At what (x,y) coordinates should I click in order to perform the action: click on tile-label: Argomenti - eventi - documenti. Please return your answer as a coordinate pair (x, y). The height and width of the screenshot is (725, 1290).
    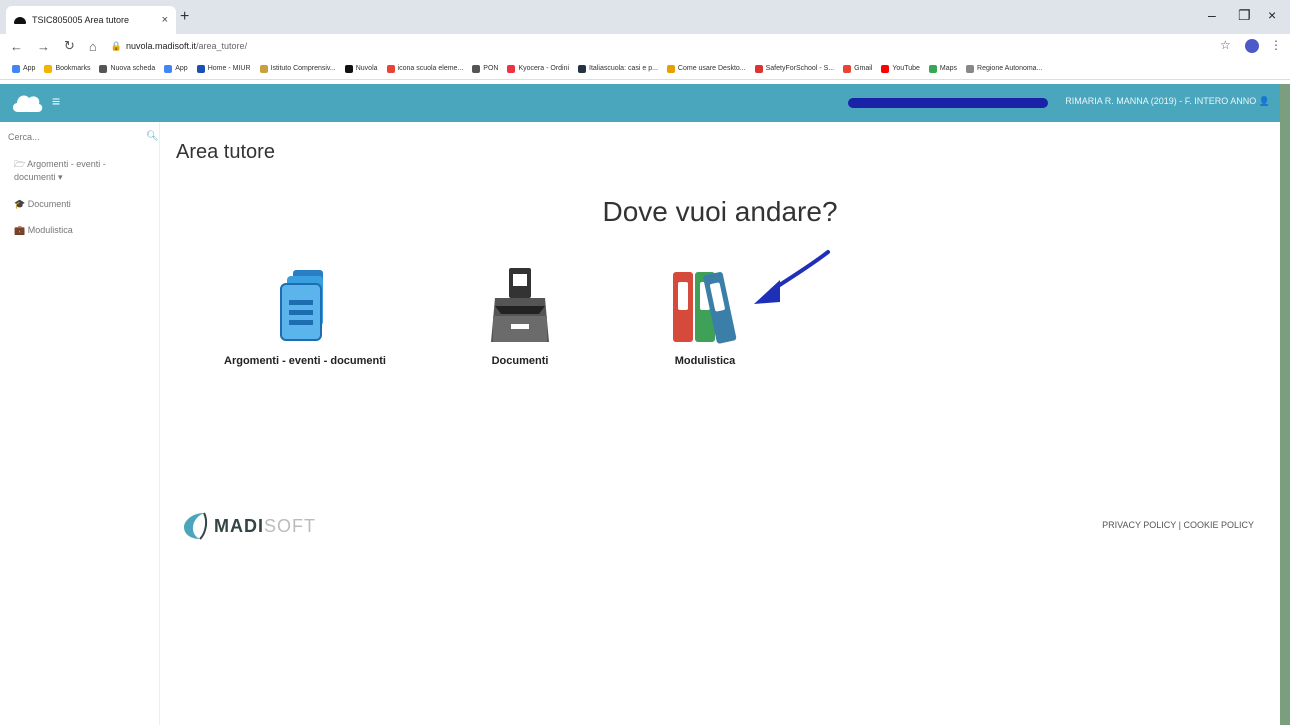
    Looking at the image, I should click on (305, 361).